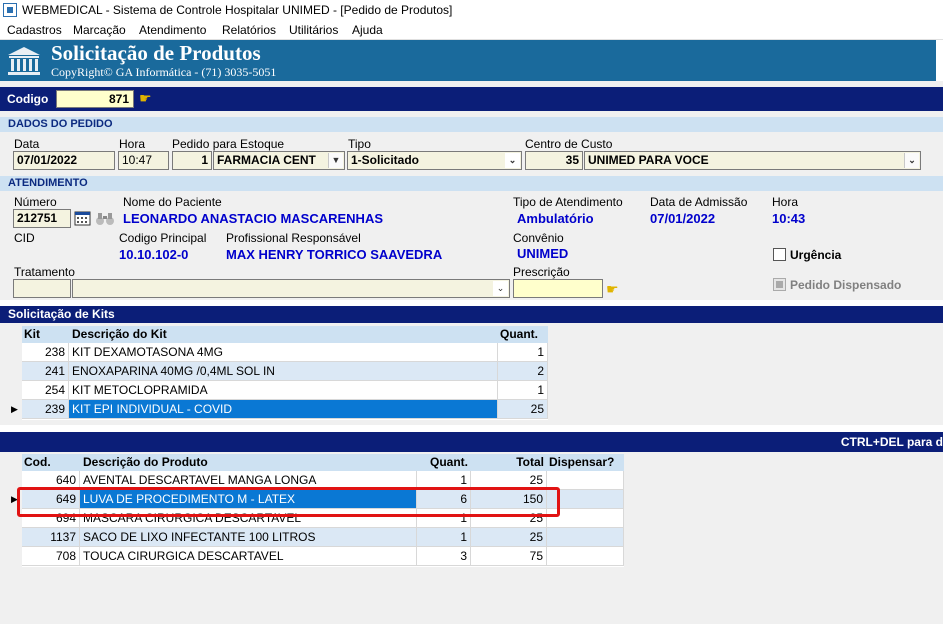 This screenshot has width=943, height=624. Describe the element at coordinates (99, 30) in the screenshot. I see `menu-marcacao: Marcação` at that location.